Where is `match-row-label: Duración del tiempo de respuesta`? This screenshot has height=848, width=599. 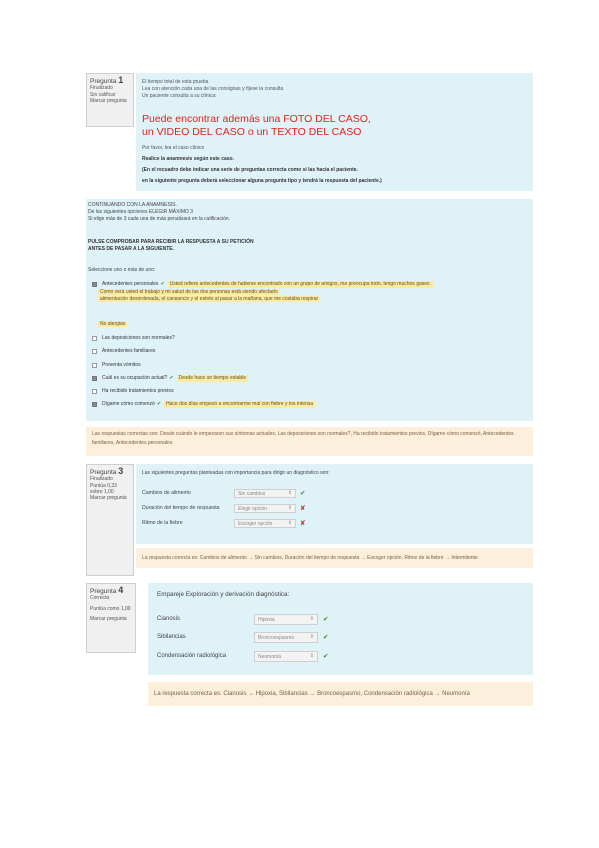 match-row-label: Duración del tiempo de respuesta is located at coordinates (181, 508).